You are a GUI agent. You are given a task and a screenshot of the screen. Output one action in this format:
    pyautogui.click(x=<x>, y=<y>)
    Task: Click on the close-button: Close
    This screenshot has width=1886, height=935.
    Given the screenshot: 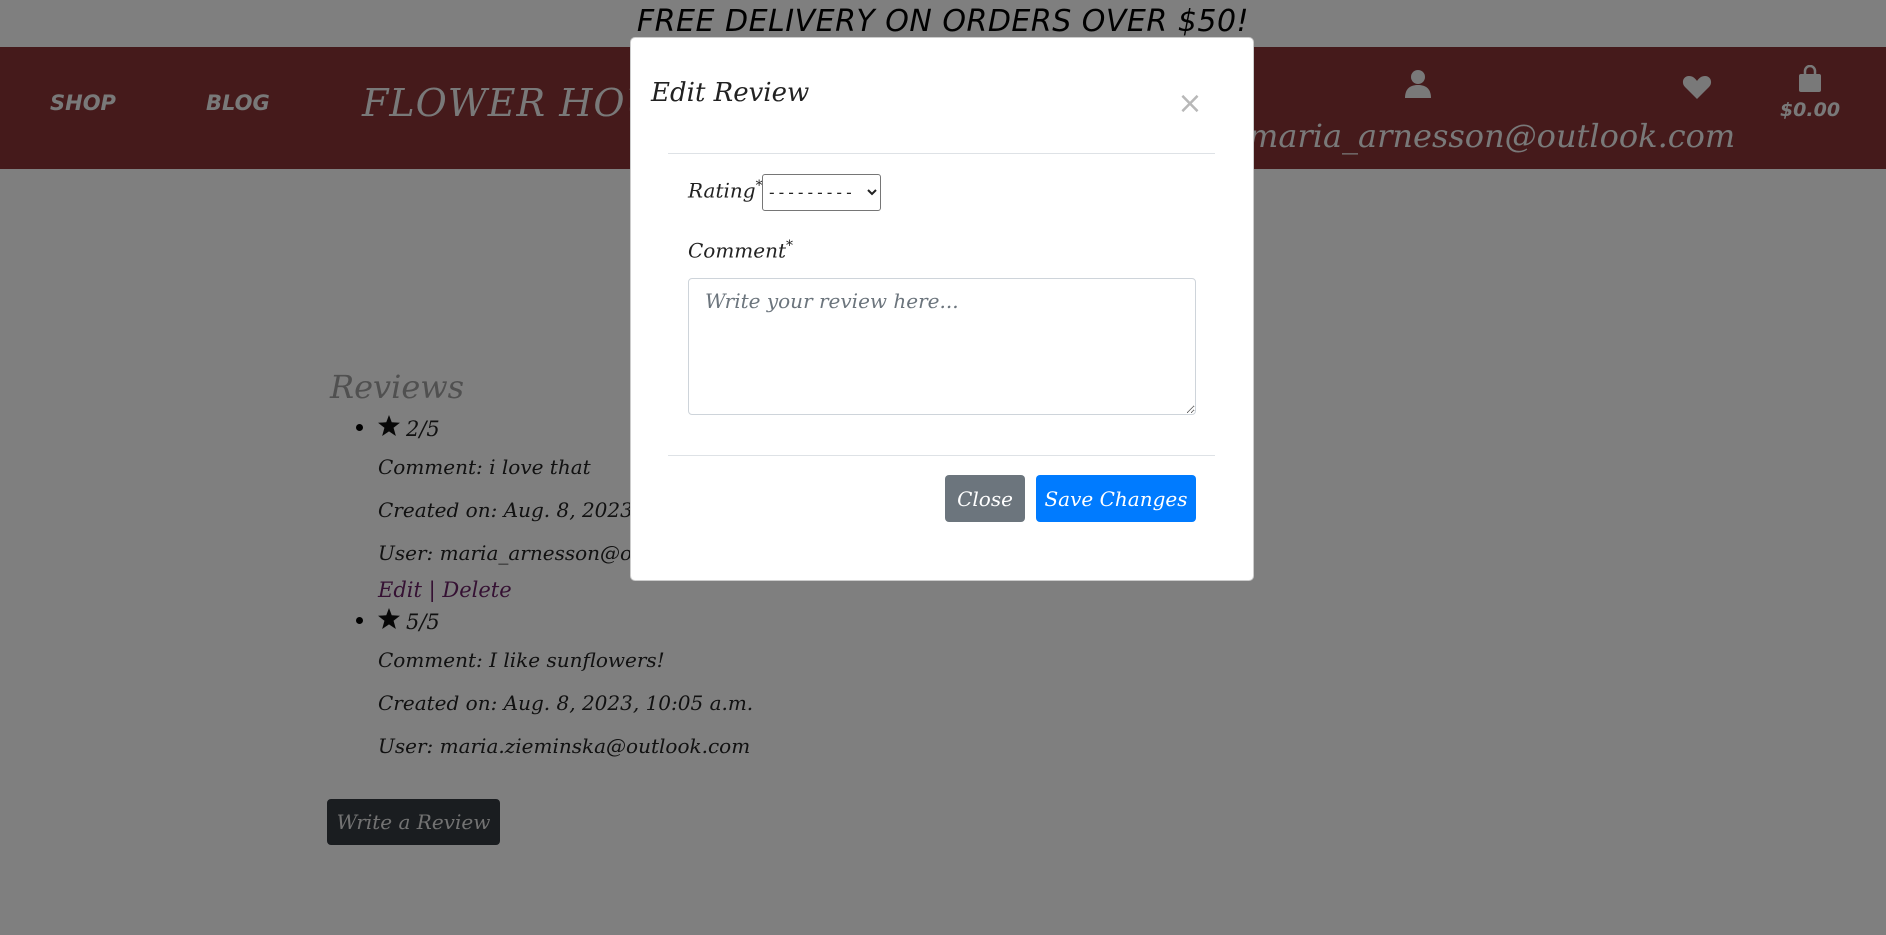 What is the action you would take?
    pyautogui.click(x=985, y=498)
    